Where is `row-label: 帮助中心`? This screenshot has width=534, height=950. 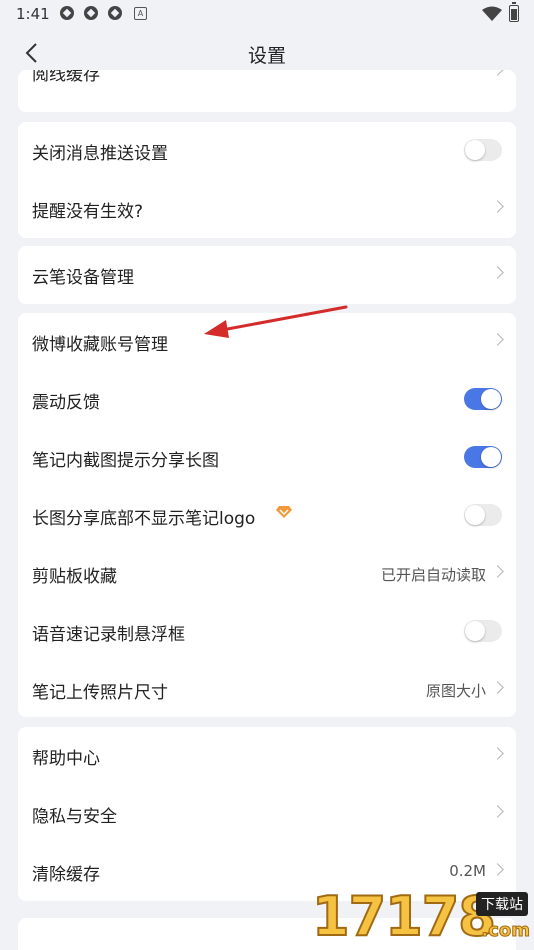 row-label: 帮助中心 is located at coordinates (66, 759).